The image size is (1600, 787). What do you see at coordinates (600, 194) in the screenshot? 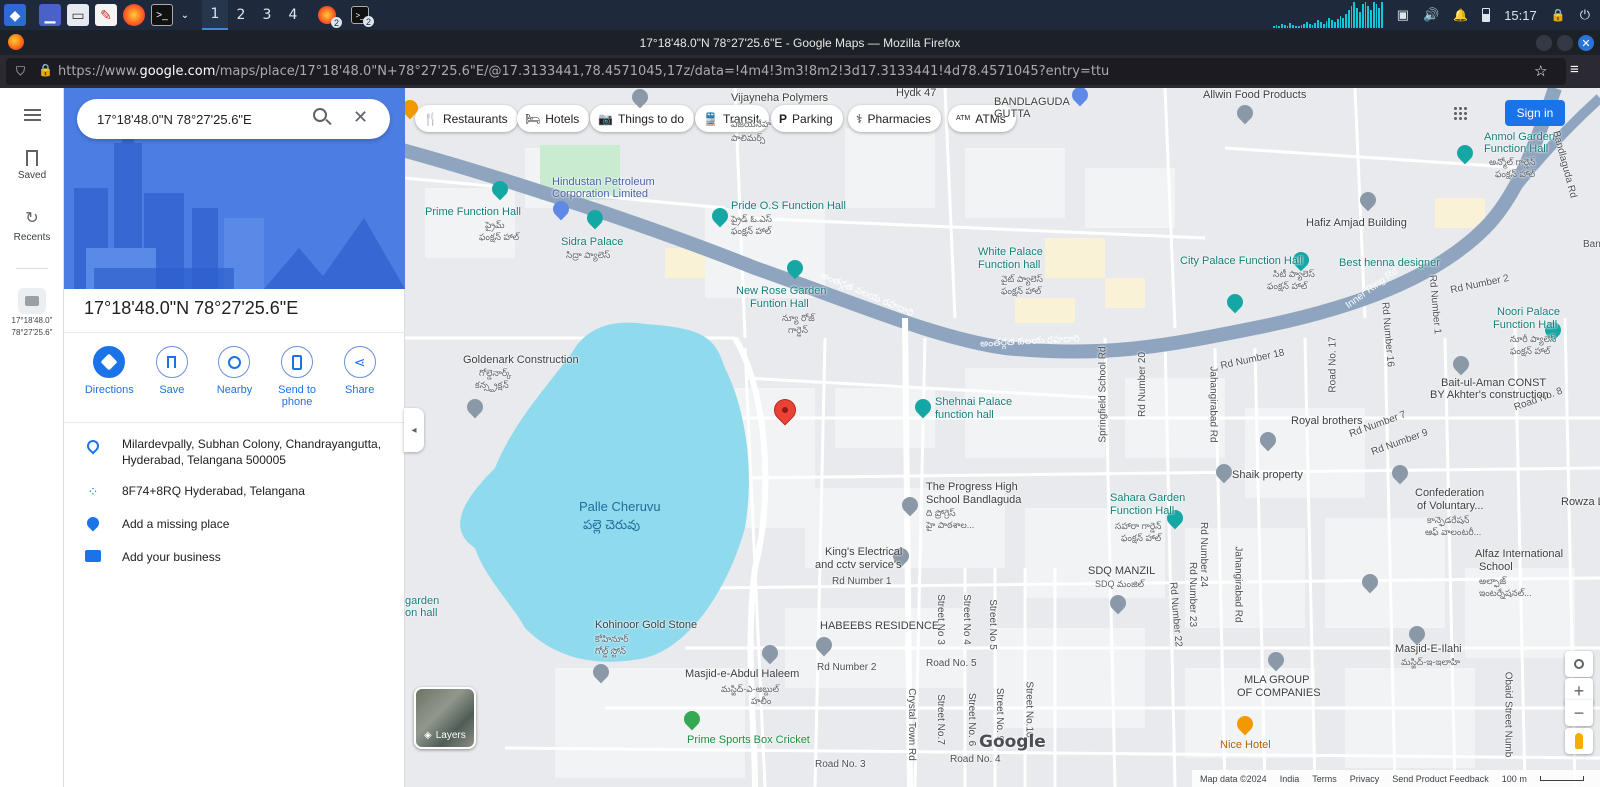
I see `map-label: Corporation Limited` at bounding box center [600, 194].